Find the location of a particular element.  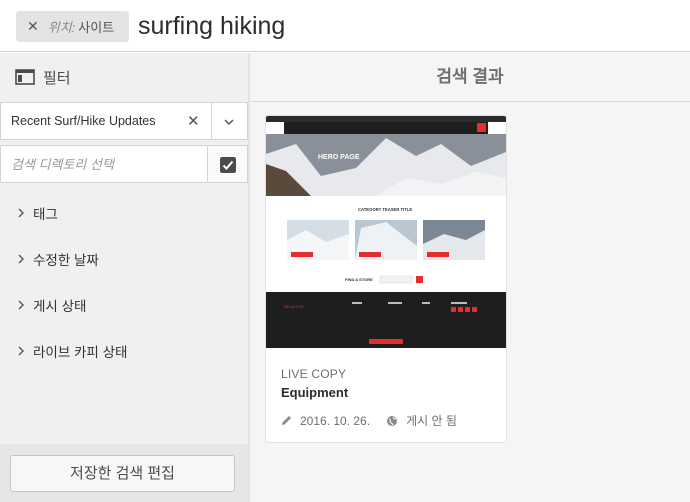

edit-saved-search-button: 저장한 검색 편집 is located at coordinates (122, 473).